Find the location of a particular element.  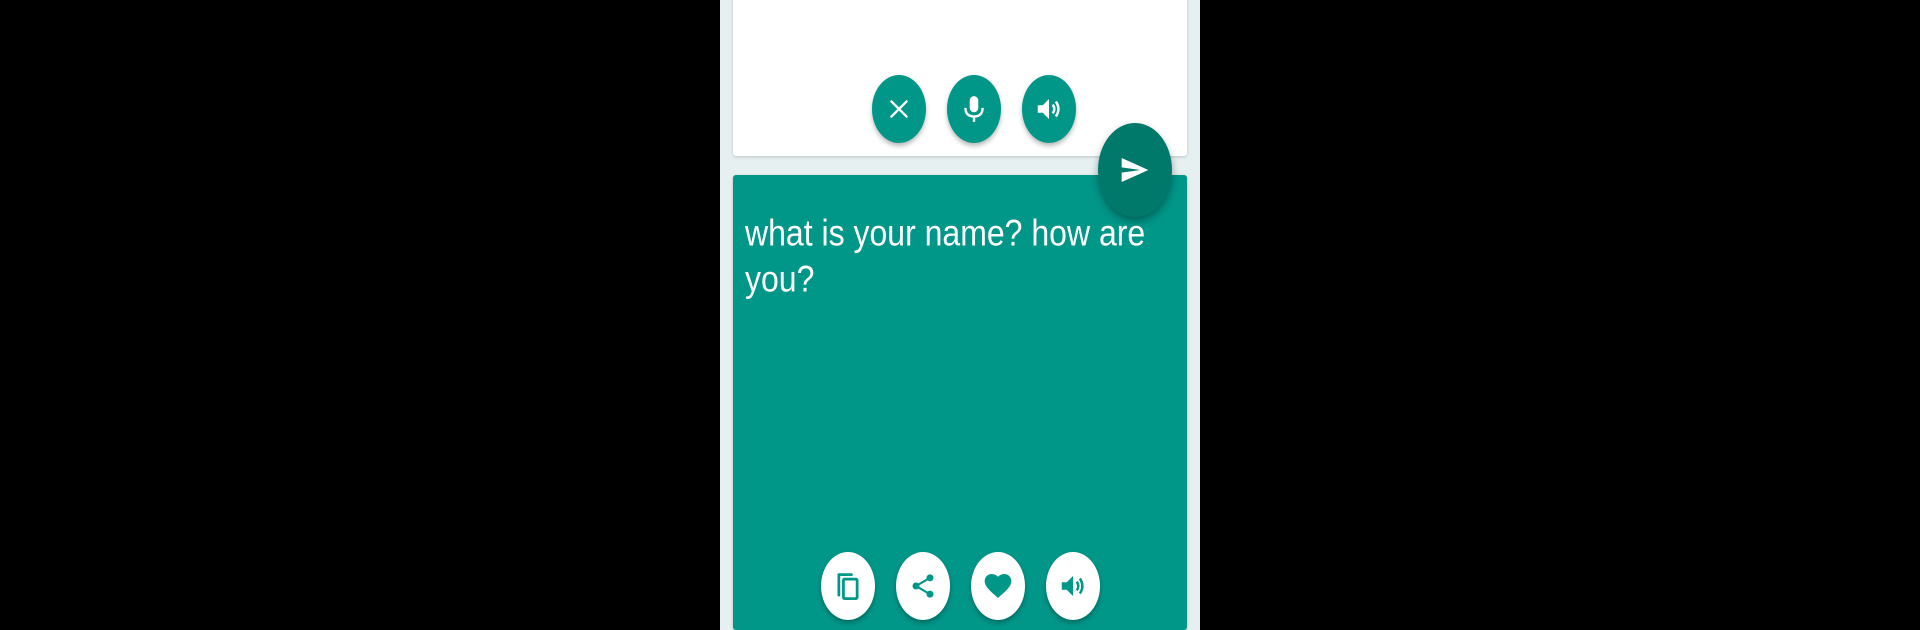

send-icon is located at coordinates (1135, 170).